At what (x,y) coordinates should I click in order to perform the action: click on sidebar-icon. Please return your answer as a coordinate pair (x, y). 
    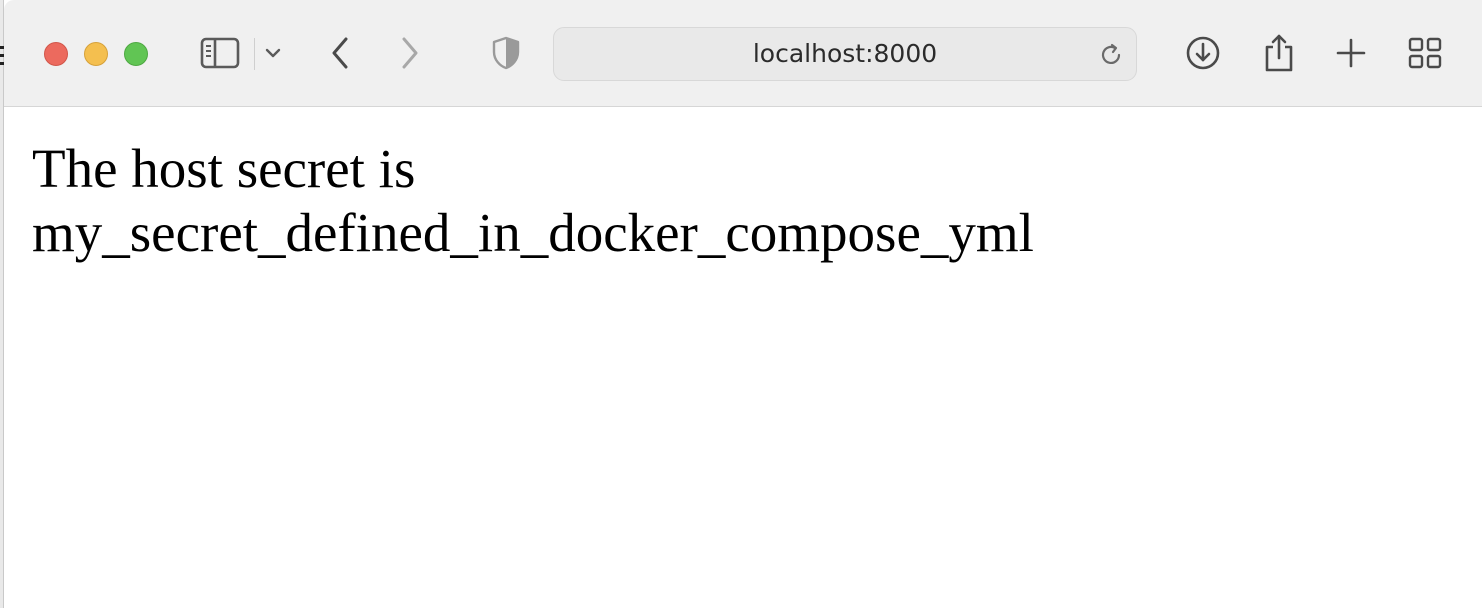
    Looking at the image, I should click on (220, 53).